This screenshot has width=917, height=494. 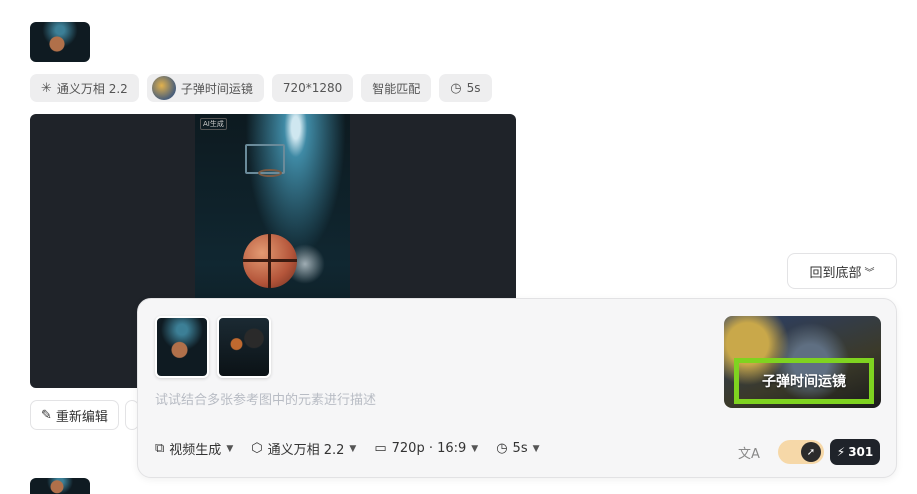 I want to click on model-icon: ✳, so click(x=46, y=88).